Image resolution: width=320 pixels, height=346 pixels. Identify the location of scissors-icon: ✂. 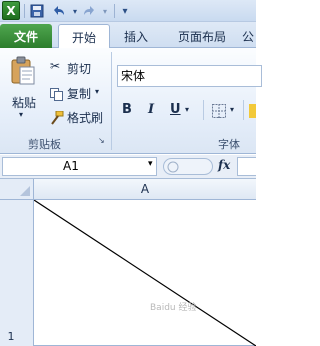
(55, 66).